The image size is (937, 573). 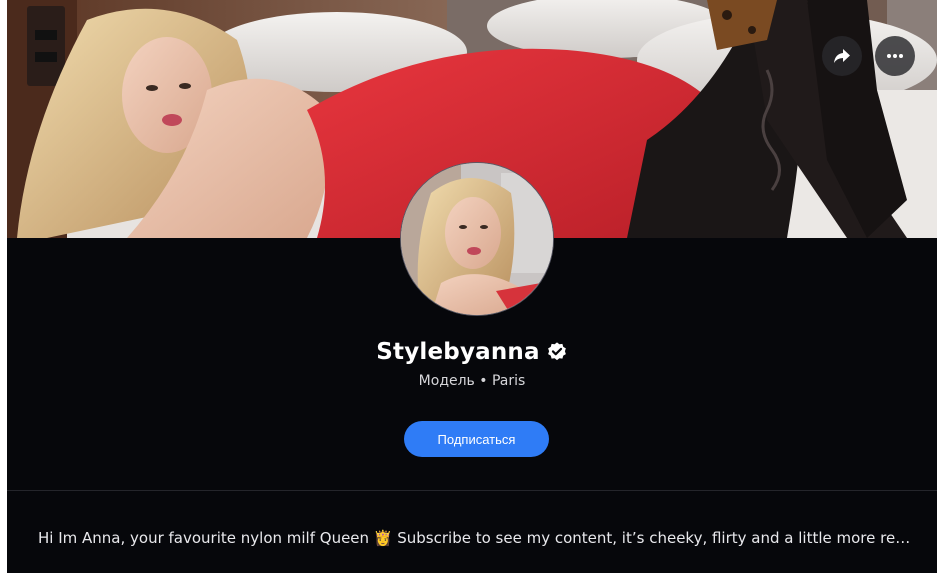 I want to click on more-icon, so click(x=895, y=56).